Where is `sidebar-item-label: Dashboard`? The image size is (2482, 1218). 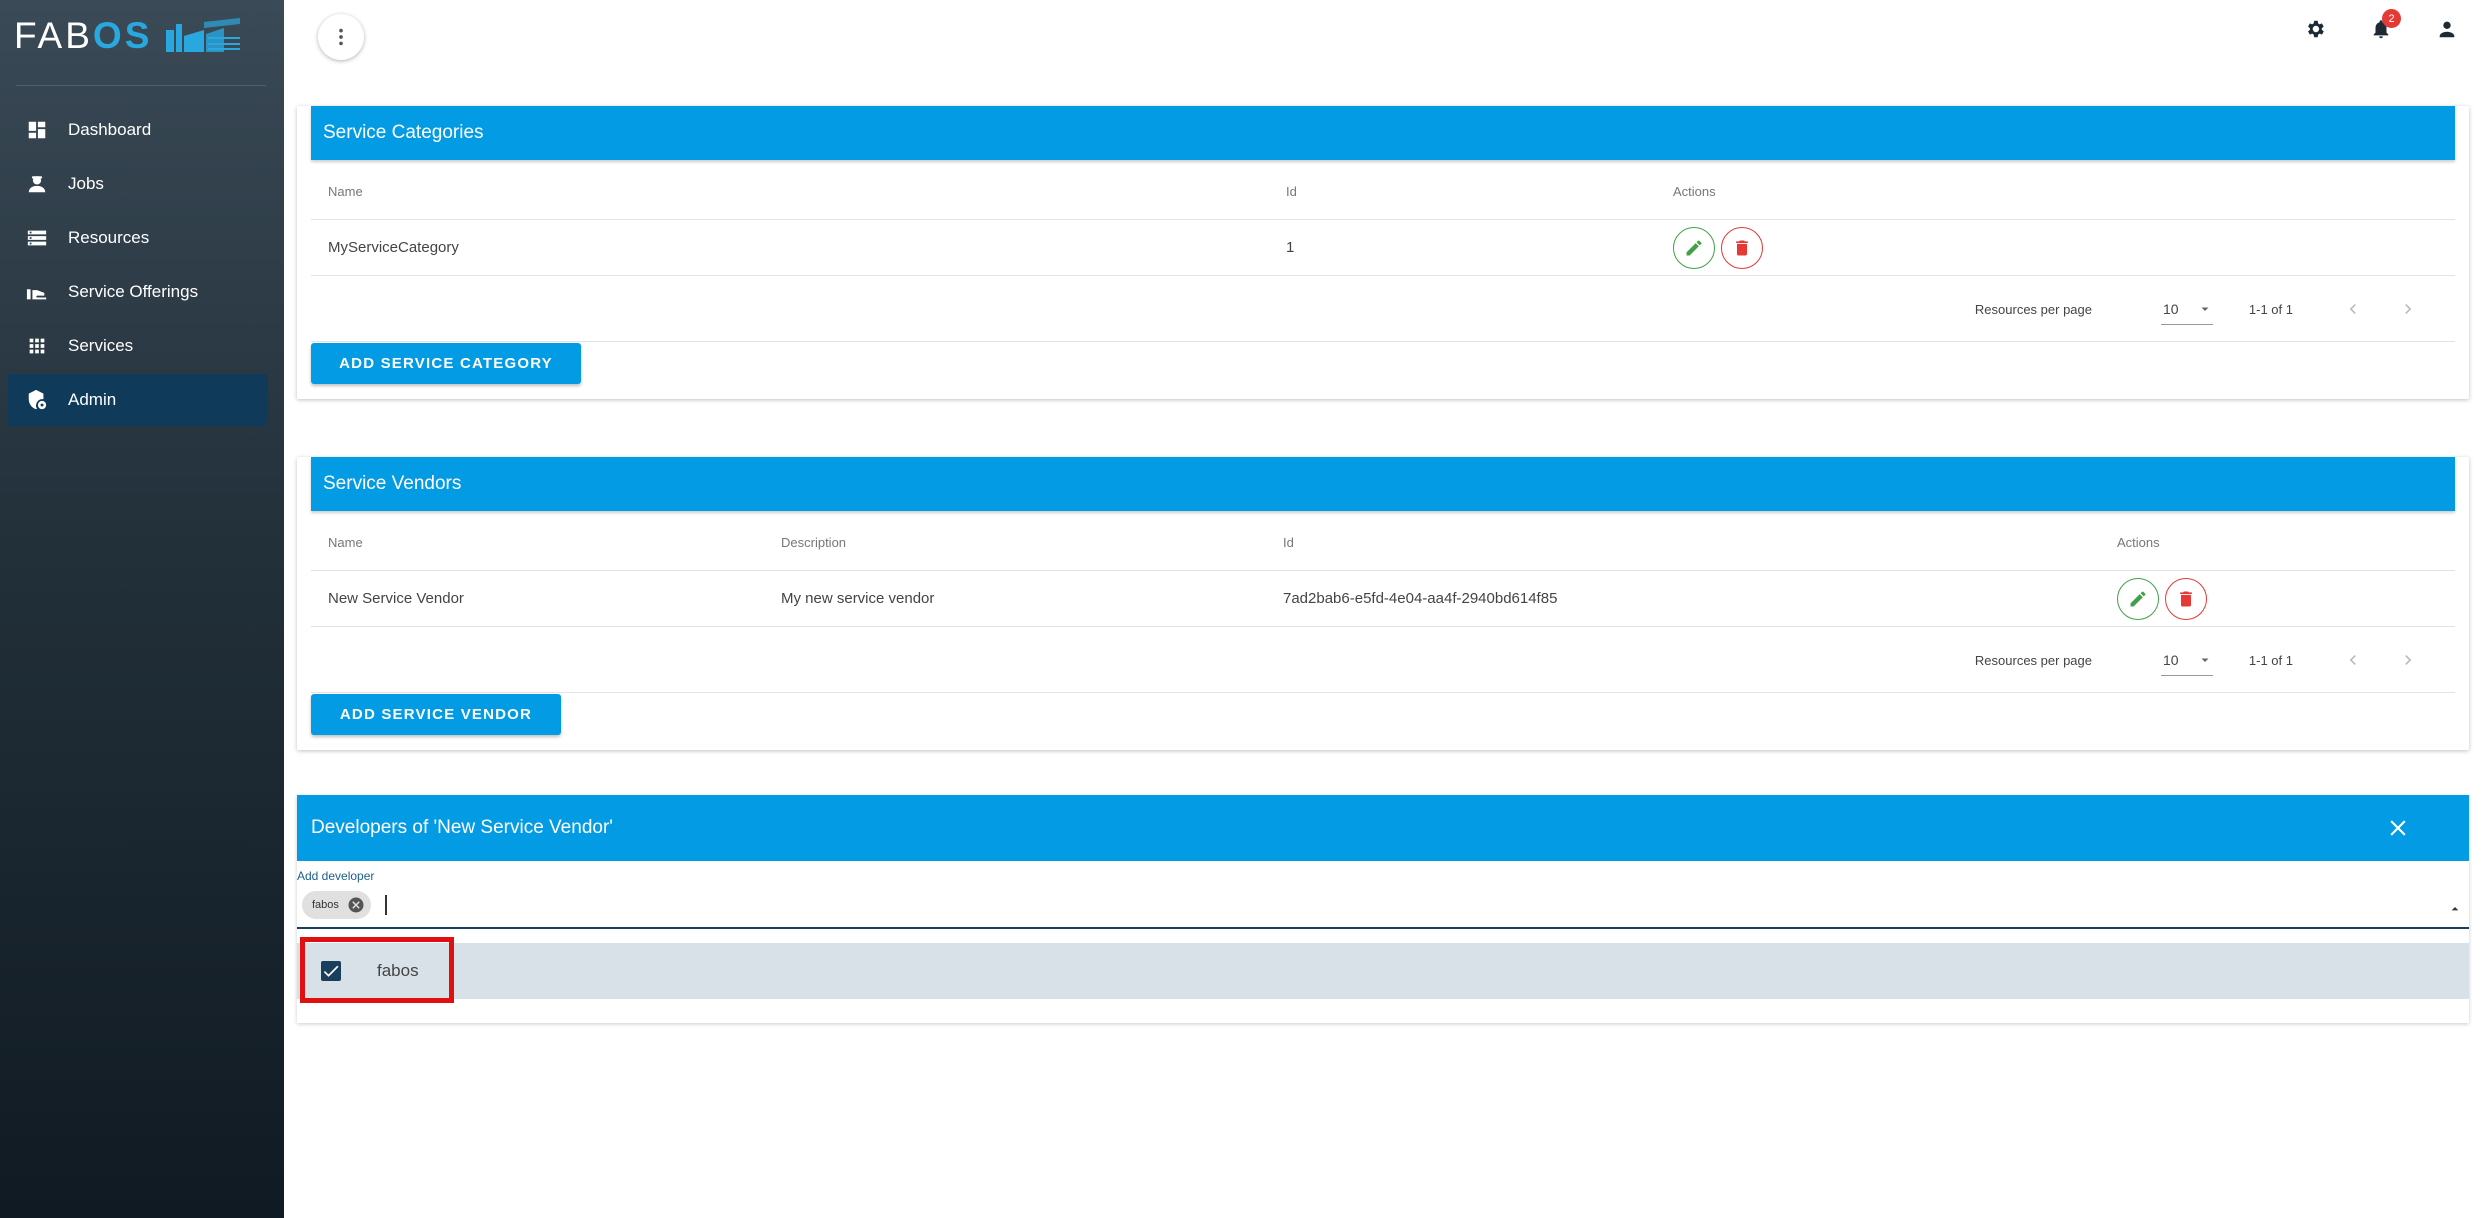 sidebar-item-label: Dashboard is located at coordinates (110, 129).